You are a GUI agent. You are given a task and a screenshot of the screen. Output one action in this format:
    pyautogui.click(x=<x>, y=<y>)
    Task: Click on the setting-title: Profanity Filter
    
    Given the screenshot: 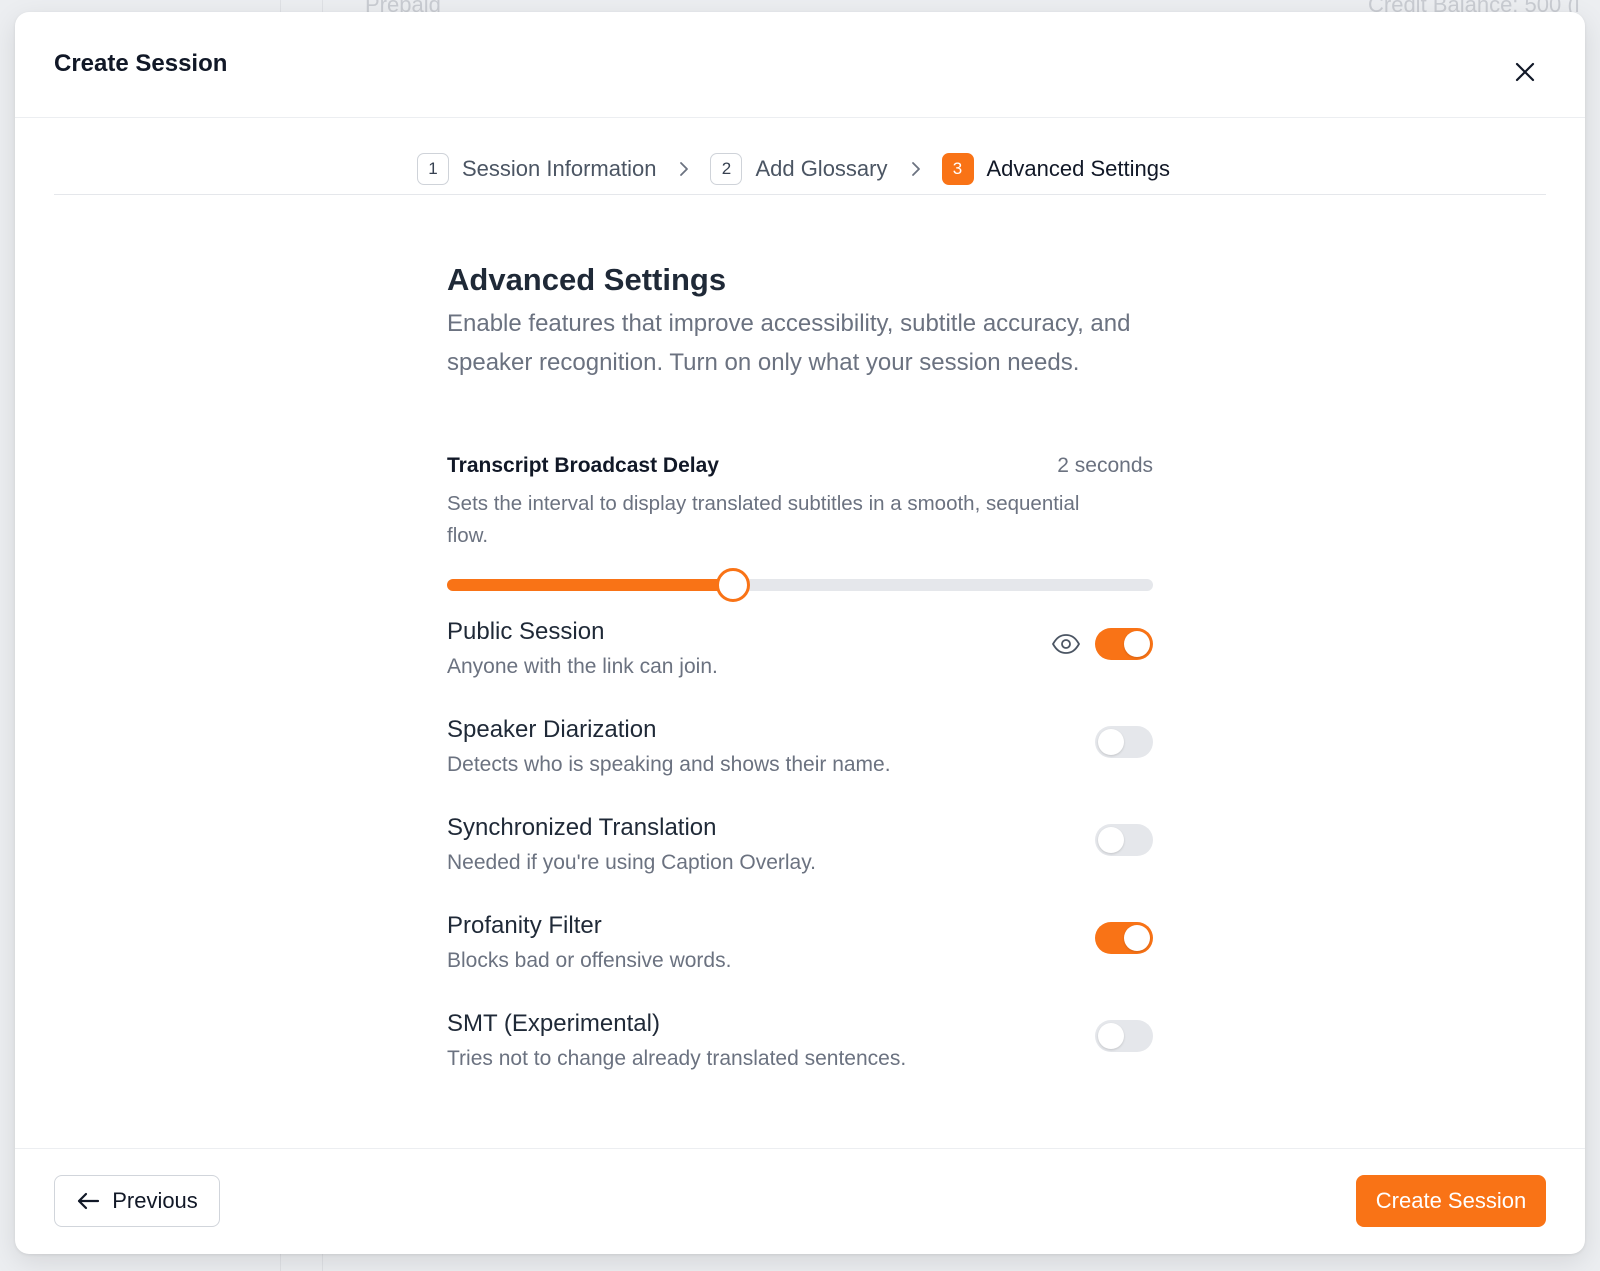 What is the action you would take?
    pyautogui.click(x=524, y=925)
    